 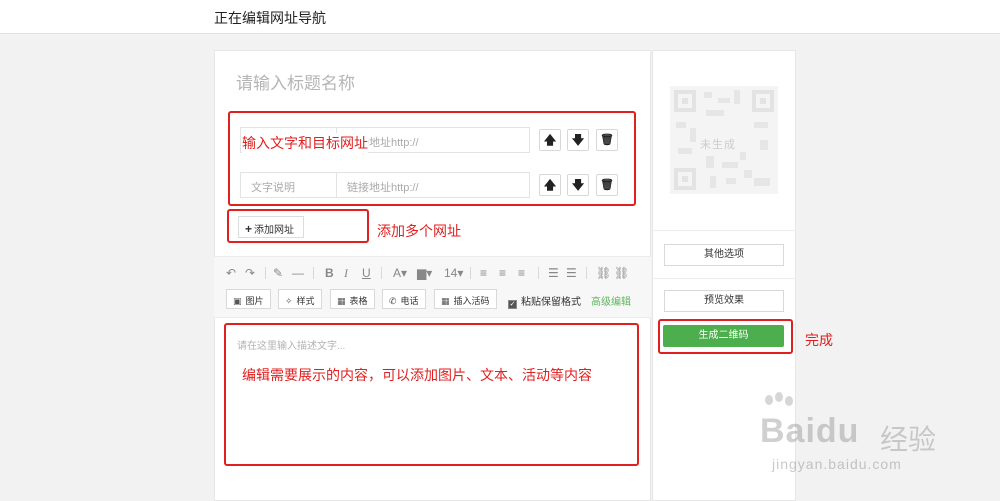 What do you see at coordinates (553, 273) in the screenshot?
I see `ordered-list-icon: ☰` at bounding box center [553, 273].